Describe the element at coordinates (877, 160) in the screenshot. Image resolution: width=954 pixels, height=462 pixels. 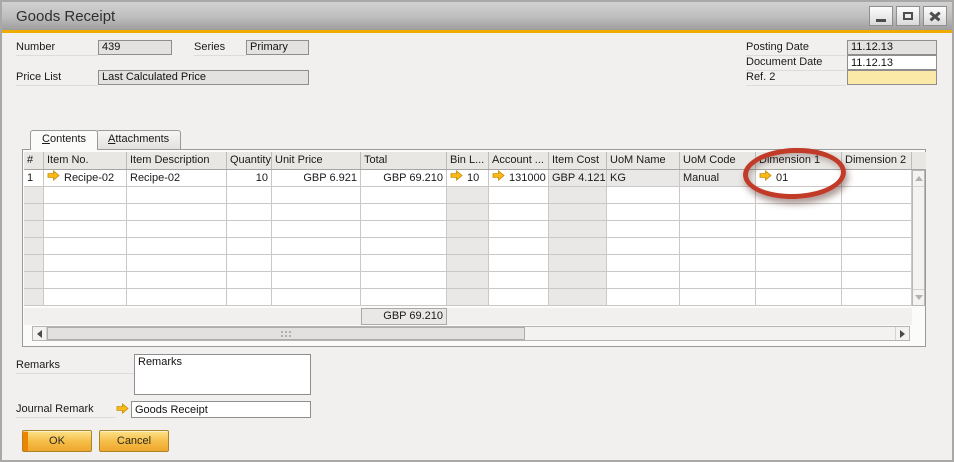
I see `col-header-dimension-2: Dimension 2` at that location.